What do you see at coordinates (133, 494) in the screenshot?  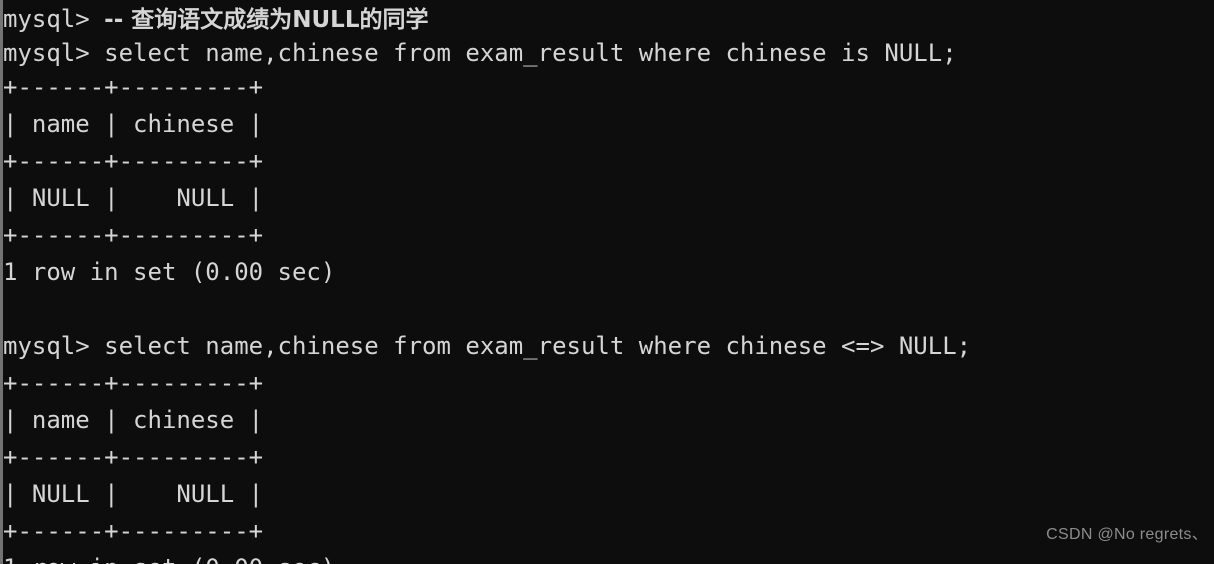 I see `table-row-2: | NULL | NULL |` at bounding box center [133, 494].